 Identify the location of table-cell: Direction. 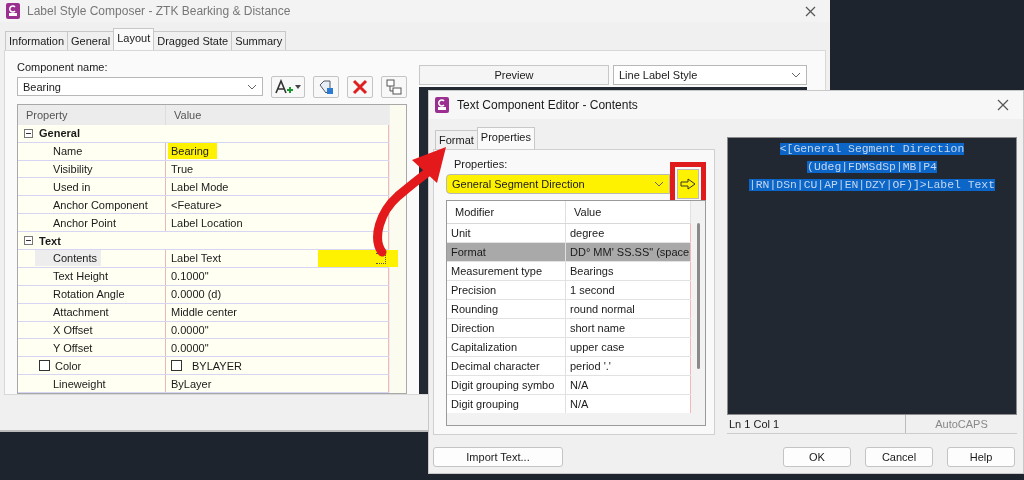
(473, 328).